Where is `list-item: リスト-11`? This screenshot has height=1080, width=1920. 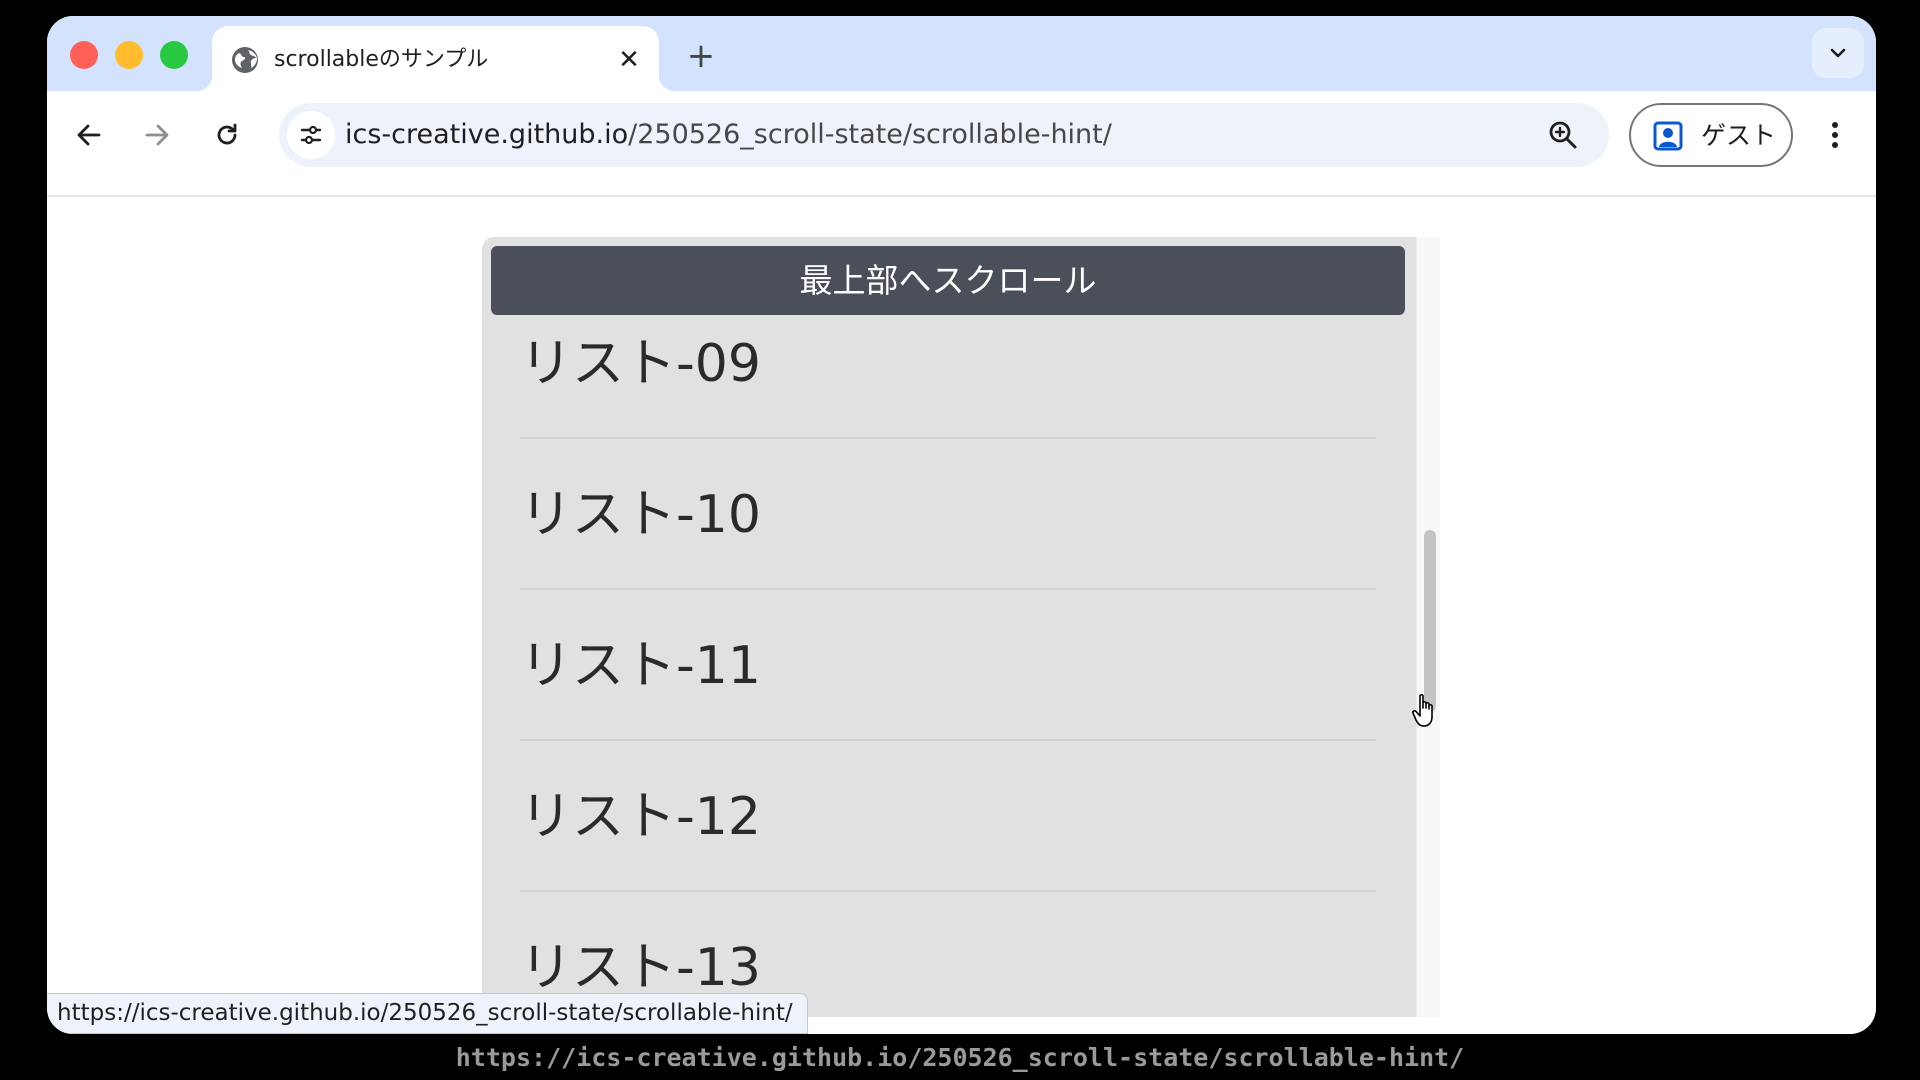
list-item: リスト-11 is located at coordinates (948, 665).